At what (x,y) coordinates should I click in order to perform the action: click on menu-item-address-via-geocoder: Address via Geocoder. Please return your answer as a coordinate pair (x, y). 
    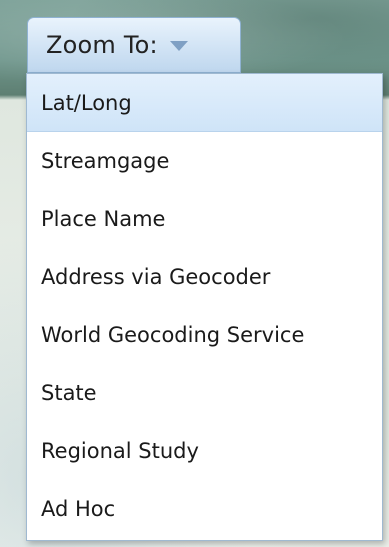
    Looking at the image, I should click on (204, 277).